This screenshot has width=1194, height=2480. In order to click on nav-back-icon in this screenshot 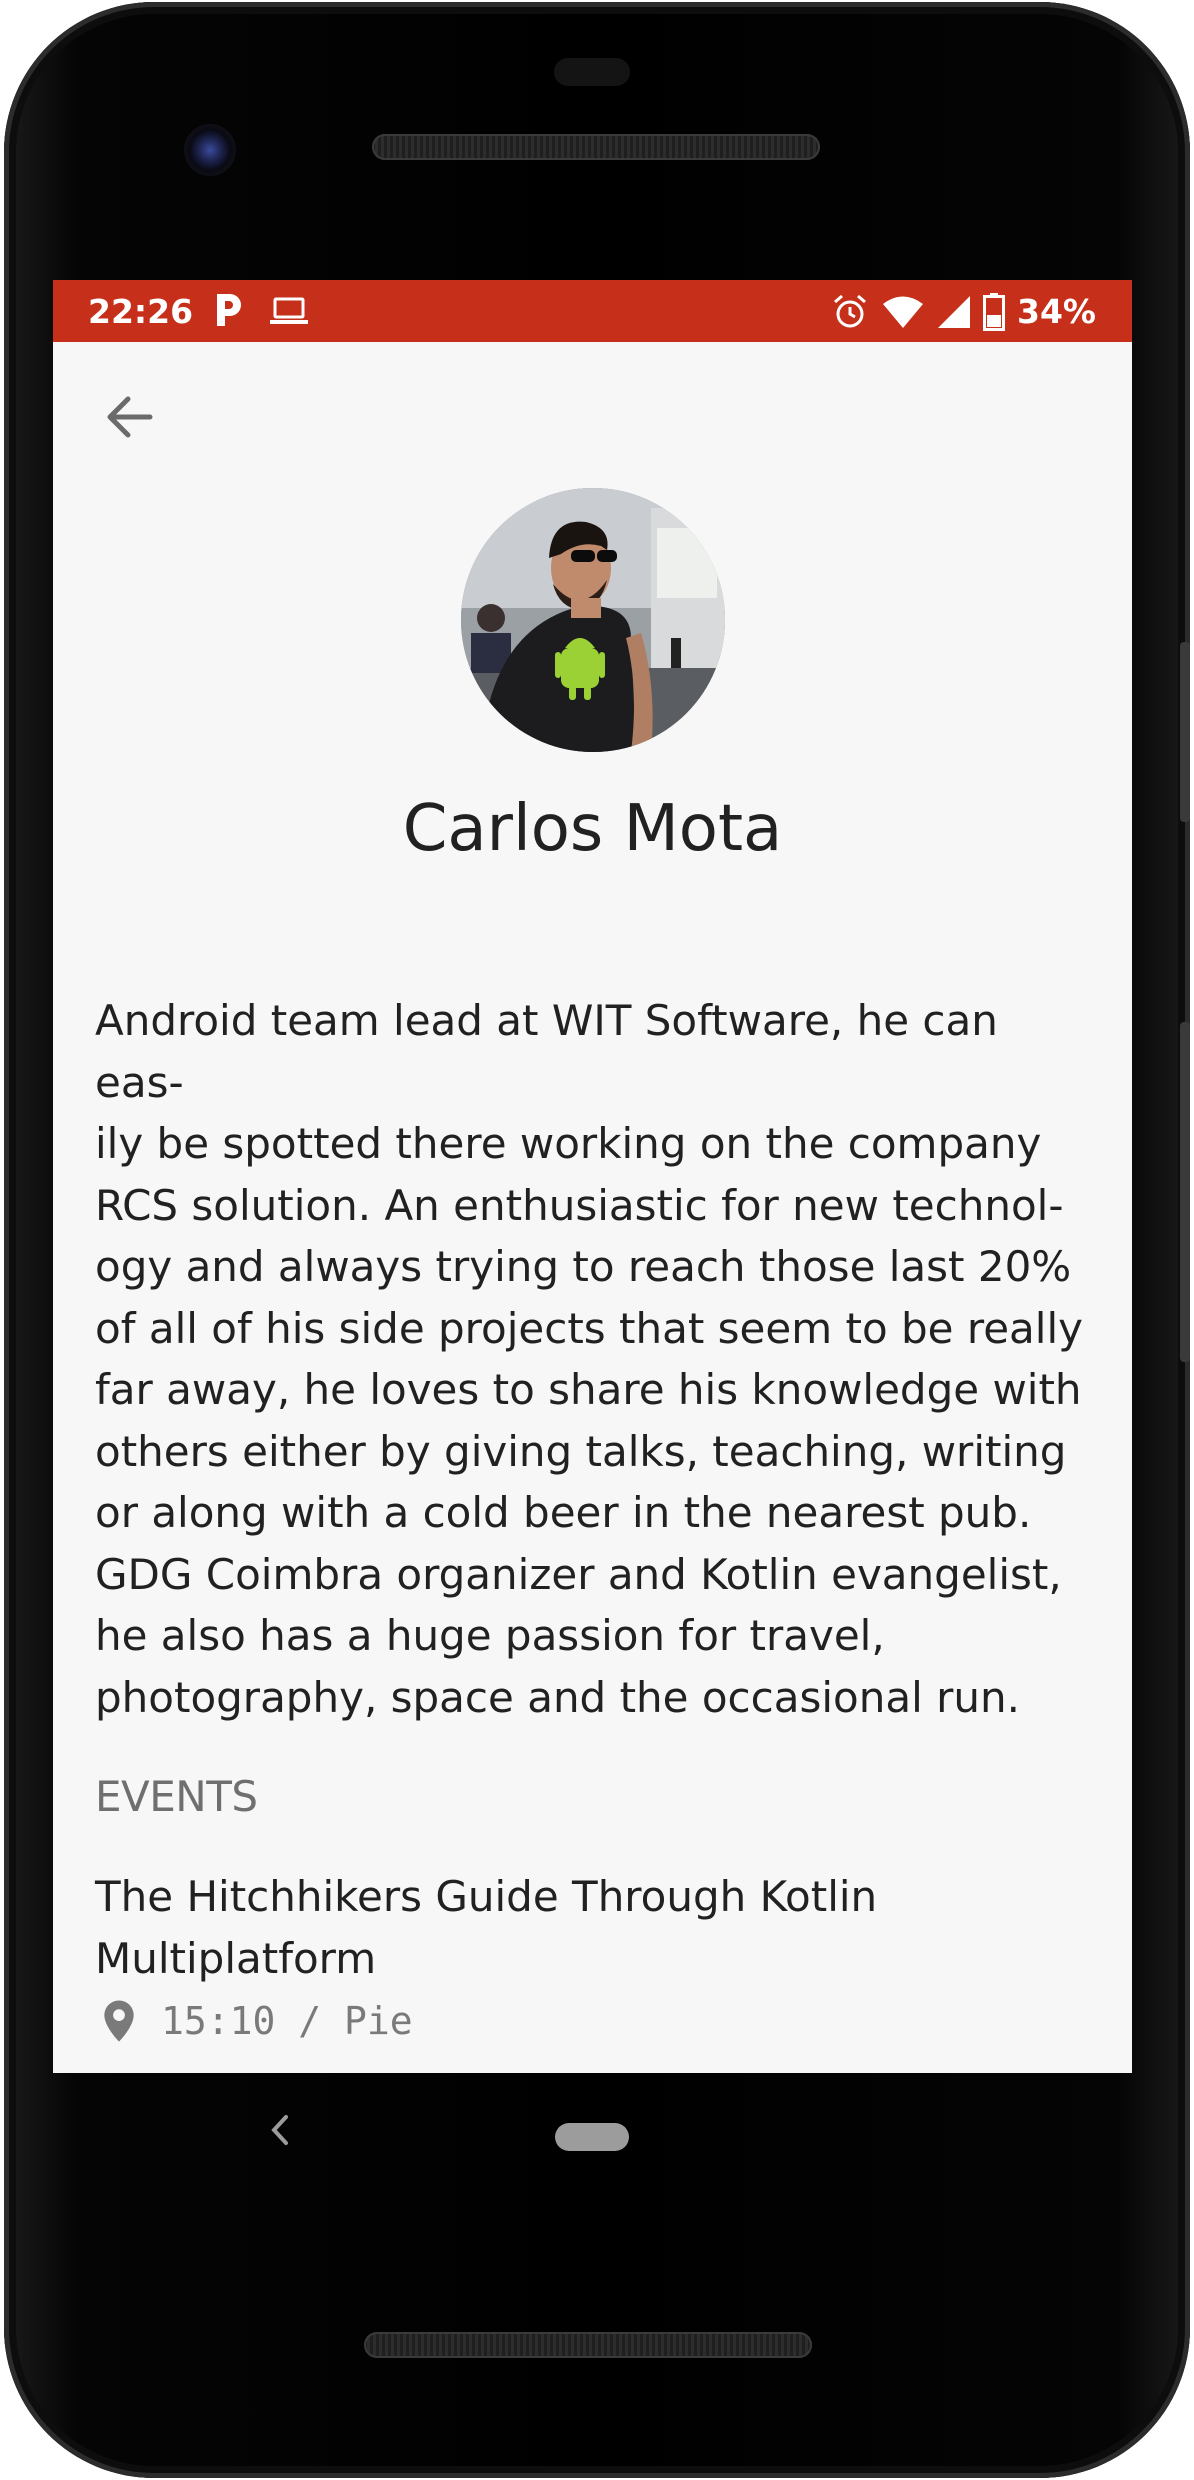, I will do `click(280, 2130)`.